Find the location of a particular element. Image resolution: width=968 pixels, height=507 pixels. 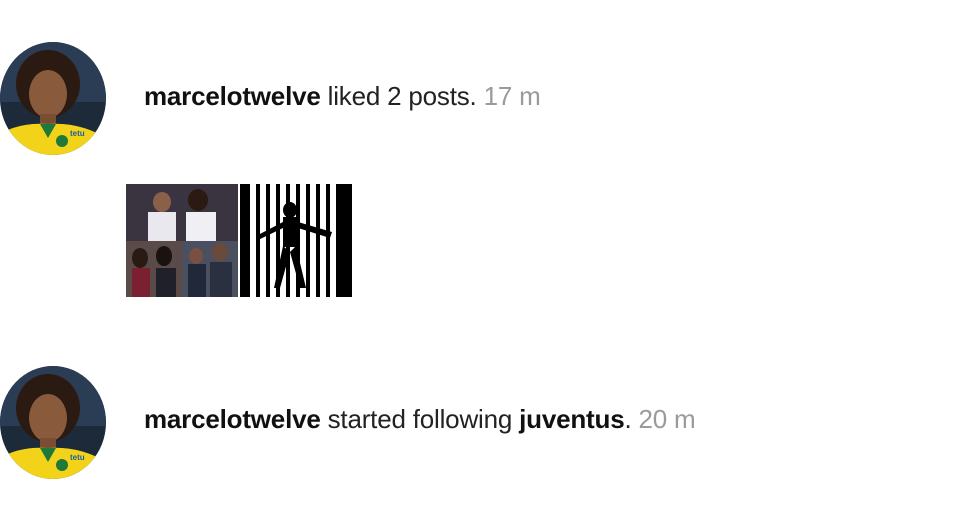

activity-action: started following is located at coordinates (420, 419).